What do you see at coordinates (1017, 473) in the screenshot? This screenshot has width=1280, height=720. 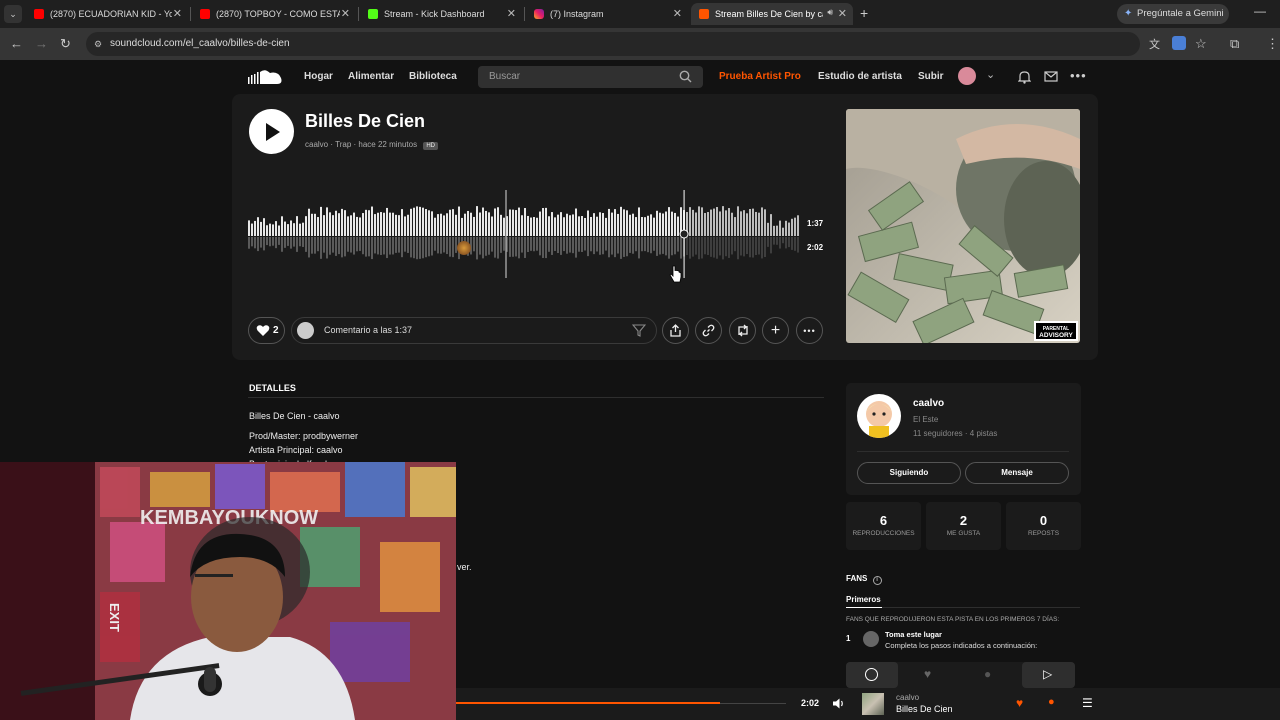 I see `message-button: Mensaje` at bounding box center [1017, 473].